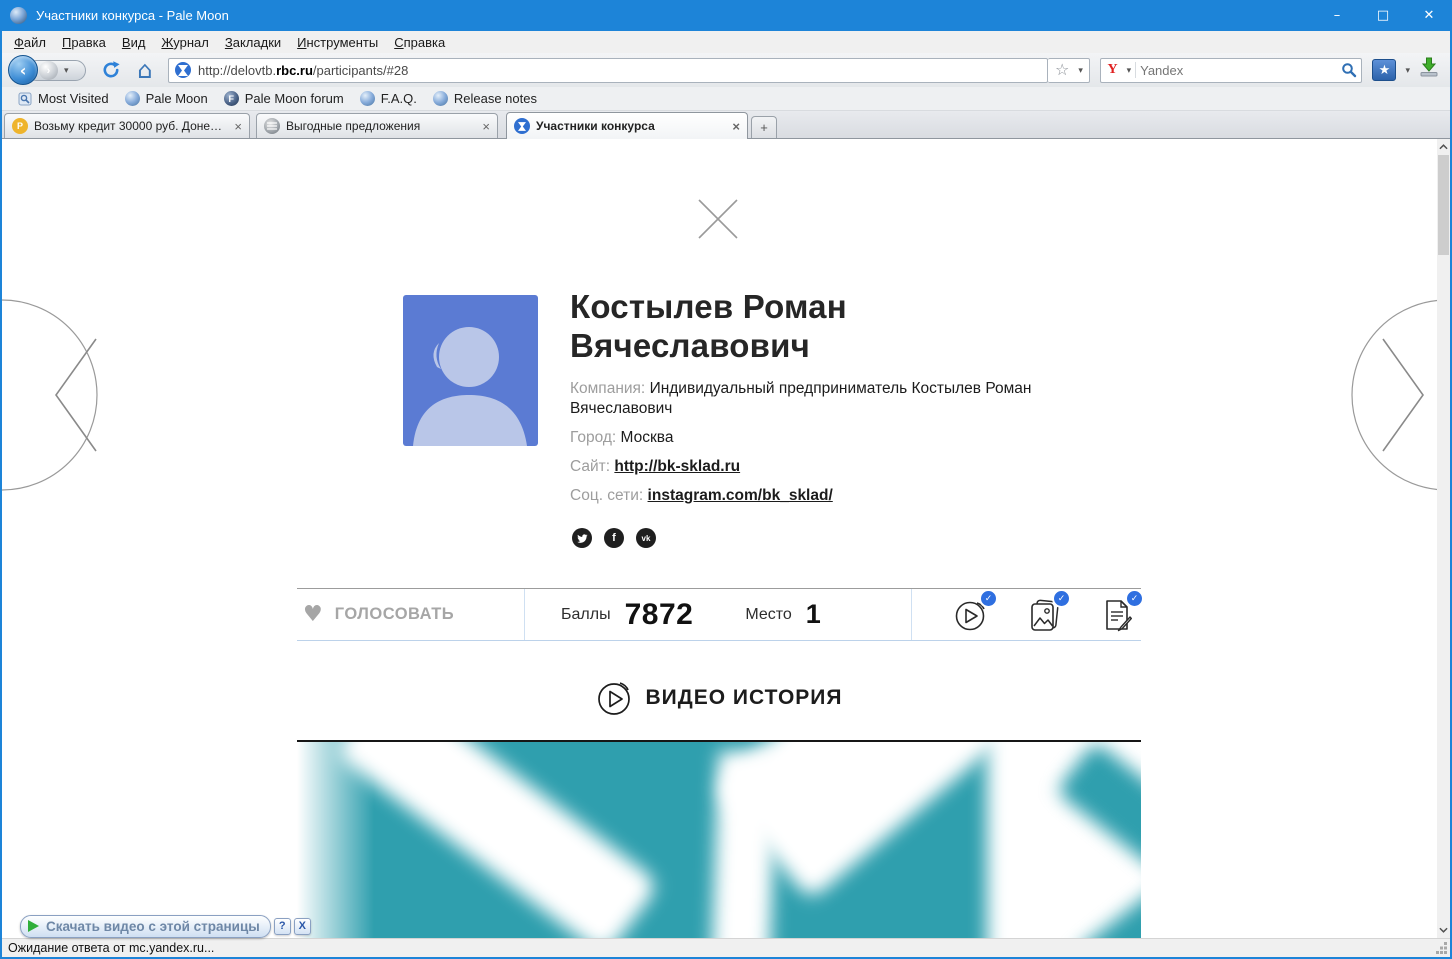  I want to click on scroll-up-icon, so click(1443, 147).